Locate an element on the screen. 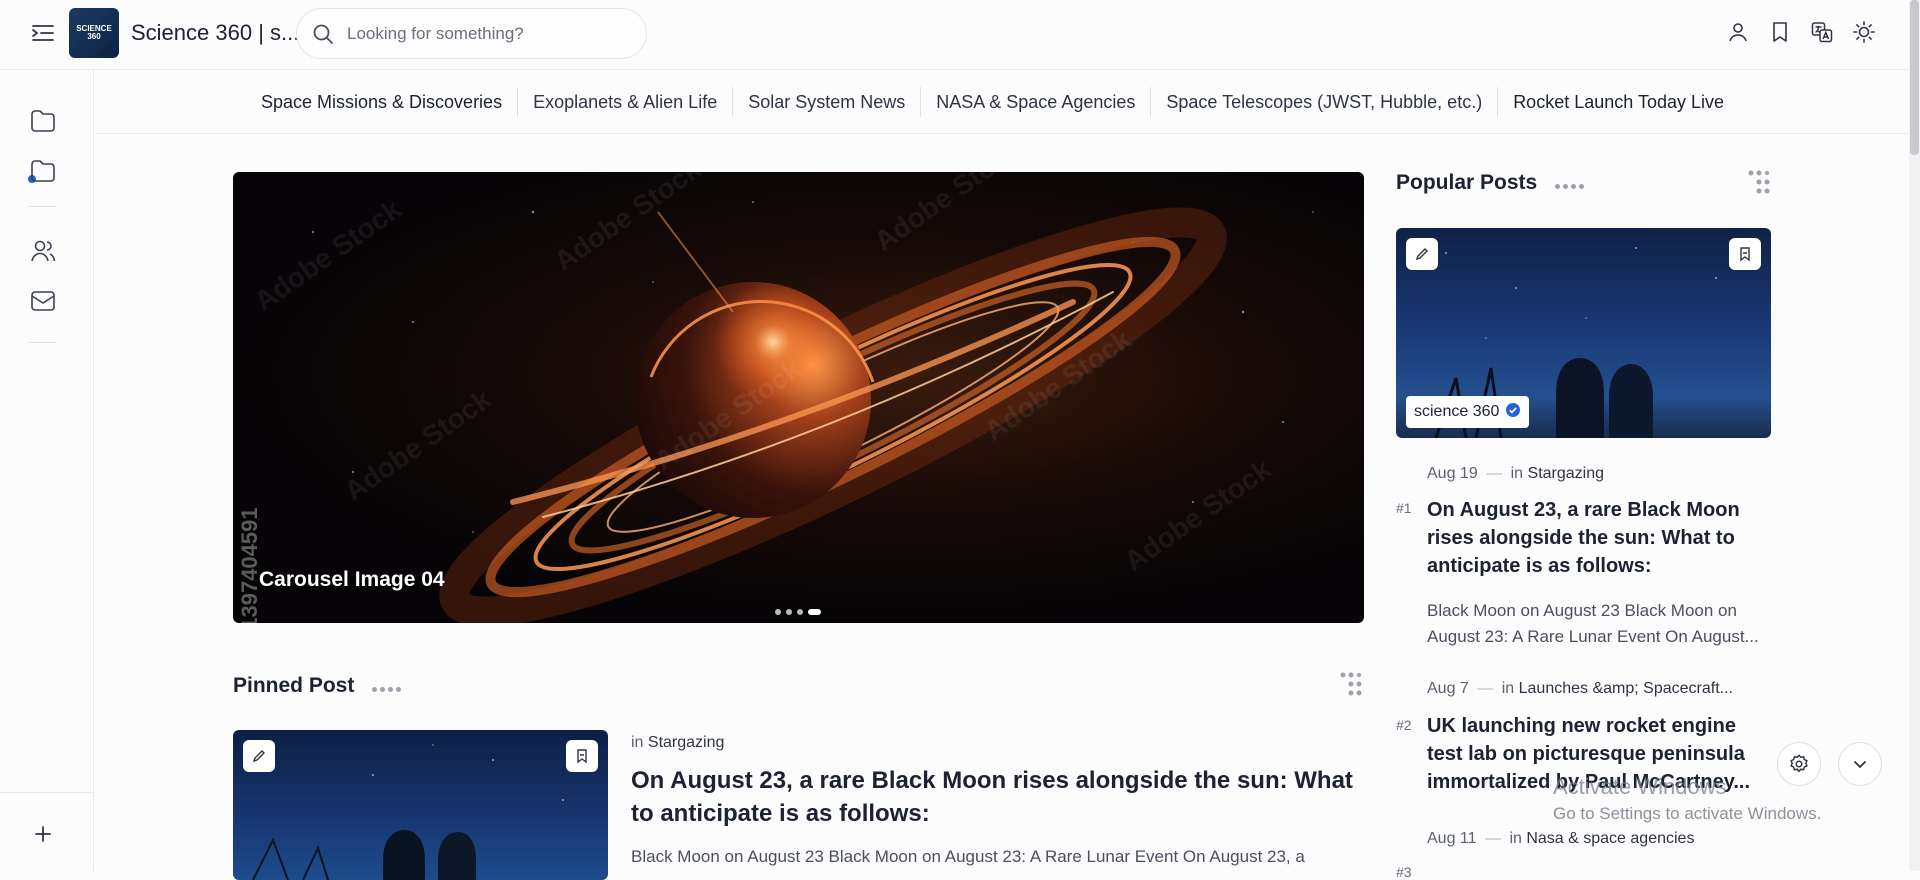 This screenshot has height=880, width=1920. popular-post-meta: Aug 19 — in Stargazing is located at coordinates (1515, 474).